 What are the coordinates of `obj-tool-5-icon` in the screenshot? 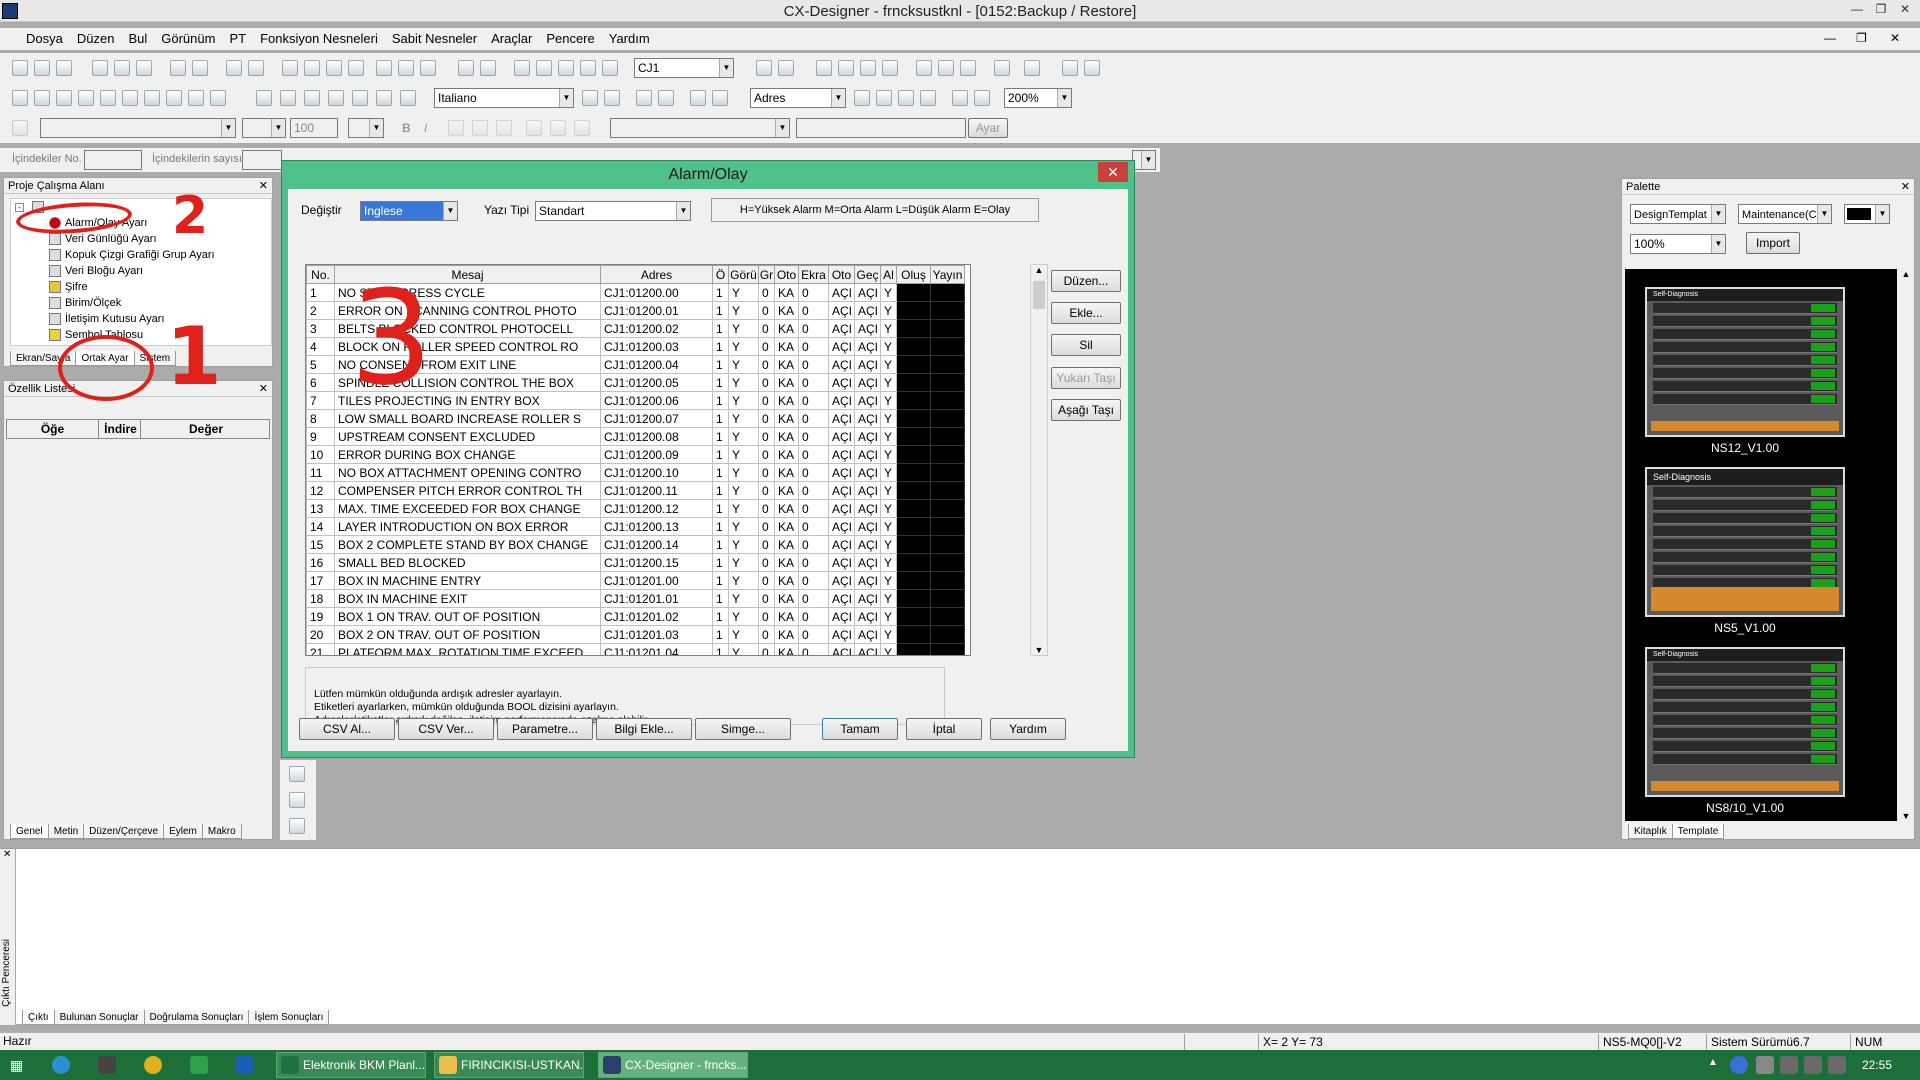 It's located at (108, 98).